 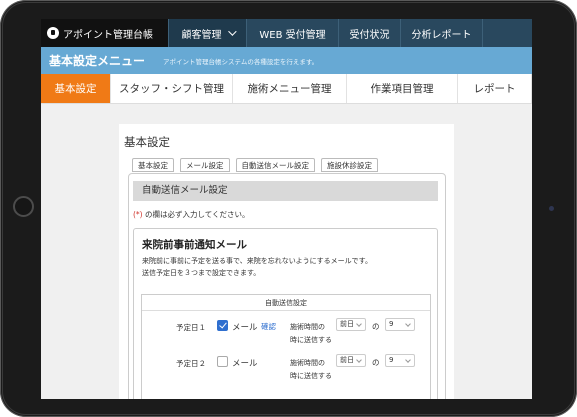 What do you see at coordinates (153, 165) in the screenshot?
I see `subtab-basic: 基本設定` at bounding box center [153, 165].